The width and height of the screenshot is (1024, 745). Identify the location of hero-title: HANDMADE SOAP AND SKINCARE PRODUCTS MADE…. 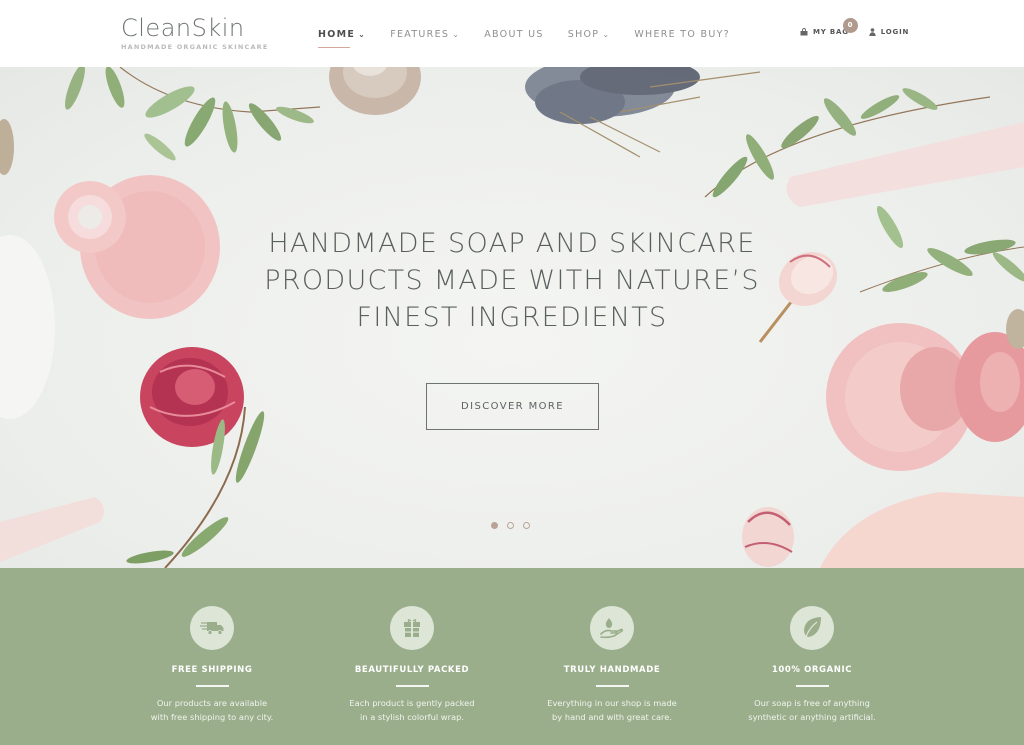
(512, 280).